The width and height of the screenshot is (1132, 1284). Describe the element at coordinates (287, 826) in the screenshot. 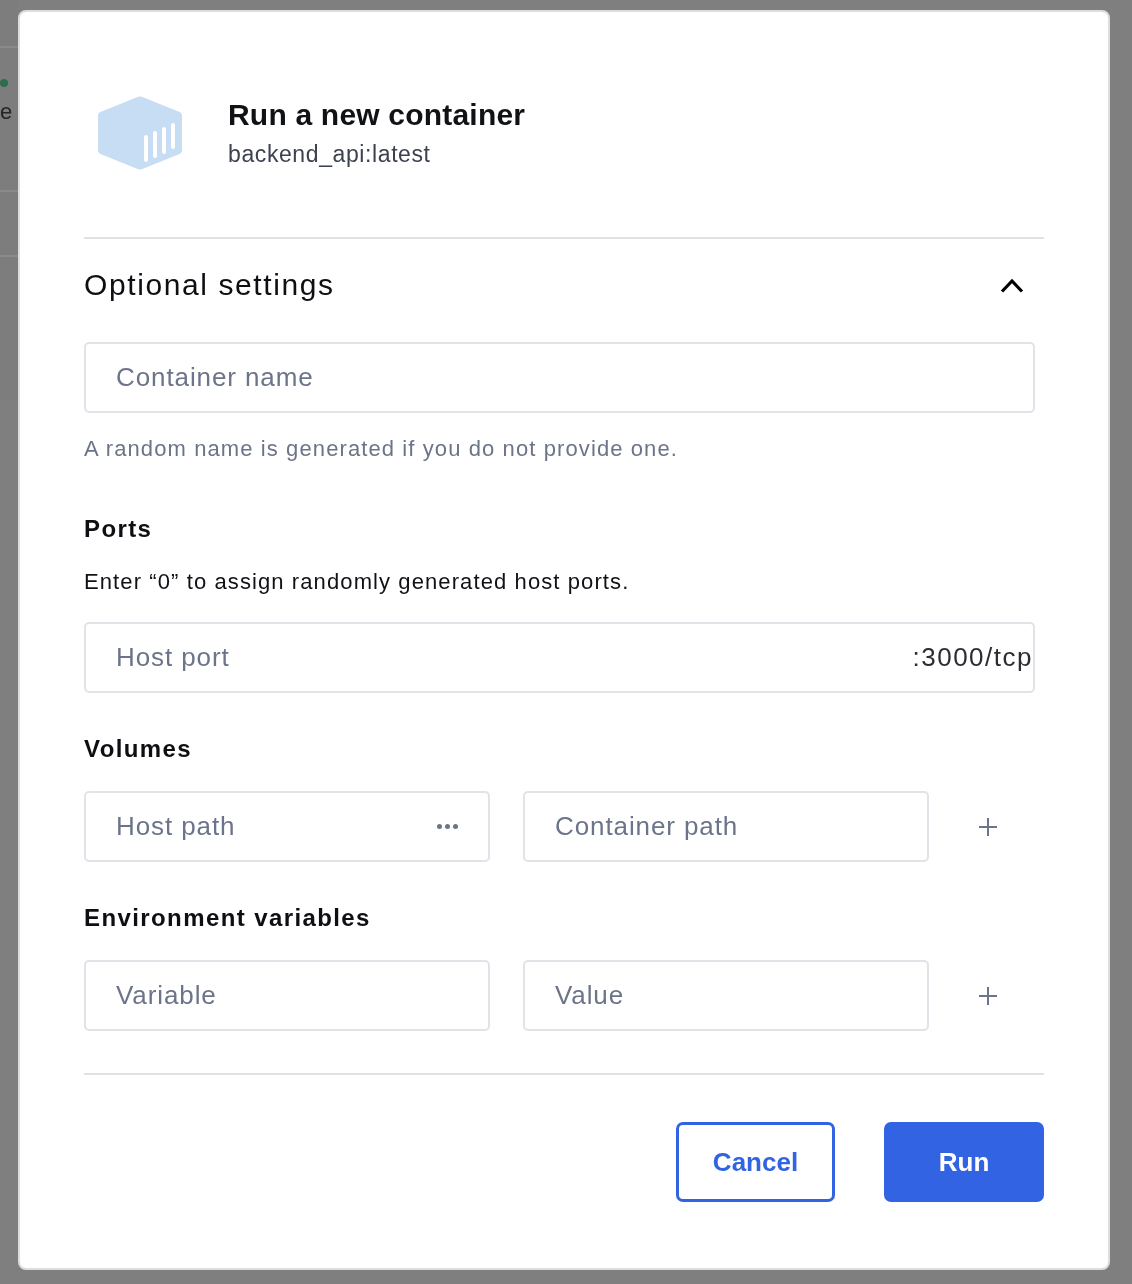

I see `input-field: Host path` at that location.